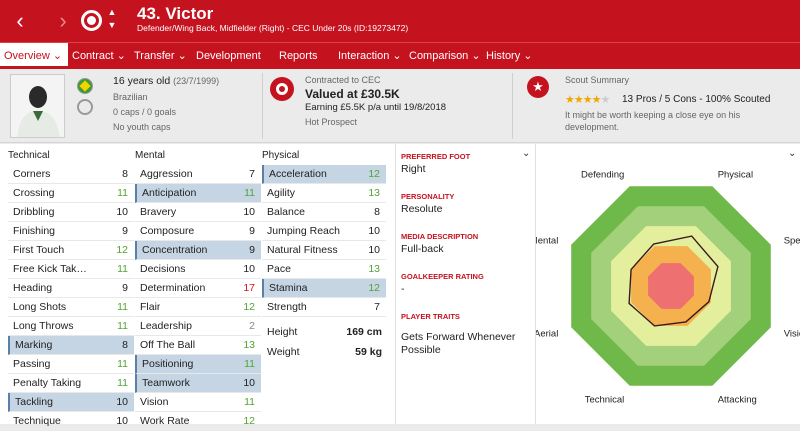 Image resolution: width=800 pixels, height=431 pixels. What do you see at coordinates (71, 250) in the screenshot?
I see `attribute-row: First Touch 12` at bounding box center [71, 250].